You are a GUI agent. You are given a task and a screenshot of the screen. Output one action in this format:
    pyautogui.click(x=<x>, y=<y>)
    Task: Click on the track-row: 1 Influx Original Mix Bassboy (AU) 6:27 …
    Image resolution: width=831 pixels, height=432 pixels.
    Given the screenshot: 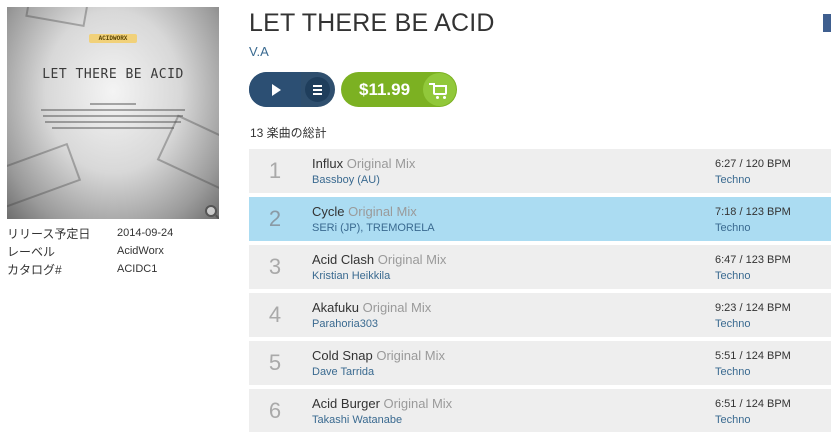 What is the action you would take?
    pyautogui.click(x=540, y=171)
    